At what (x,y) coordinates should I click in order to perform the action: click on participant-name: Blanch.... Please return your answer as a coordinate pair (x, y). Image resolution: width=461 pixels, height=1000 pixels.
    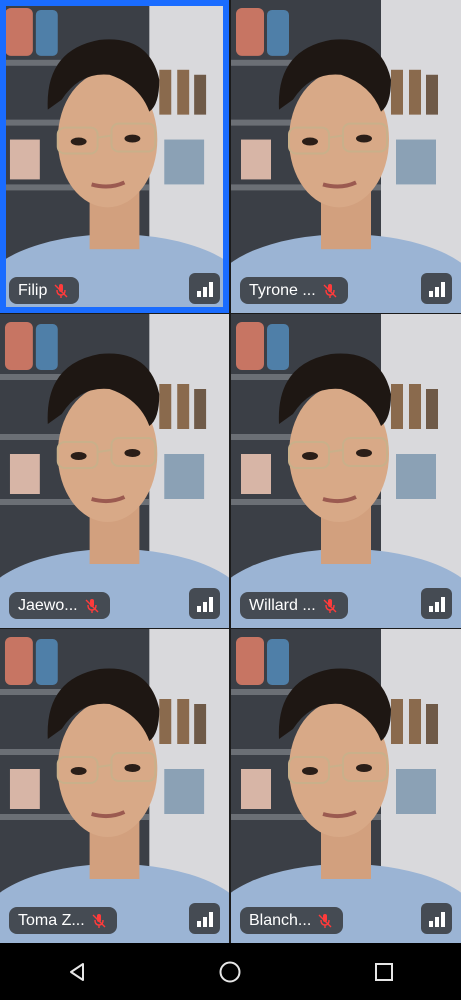
    Looking at the image, I should click on (280, 920).